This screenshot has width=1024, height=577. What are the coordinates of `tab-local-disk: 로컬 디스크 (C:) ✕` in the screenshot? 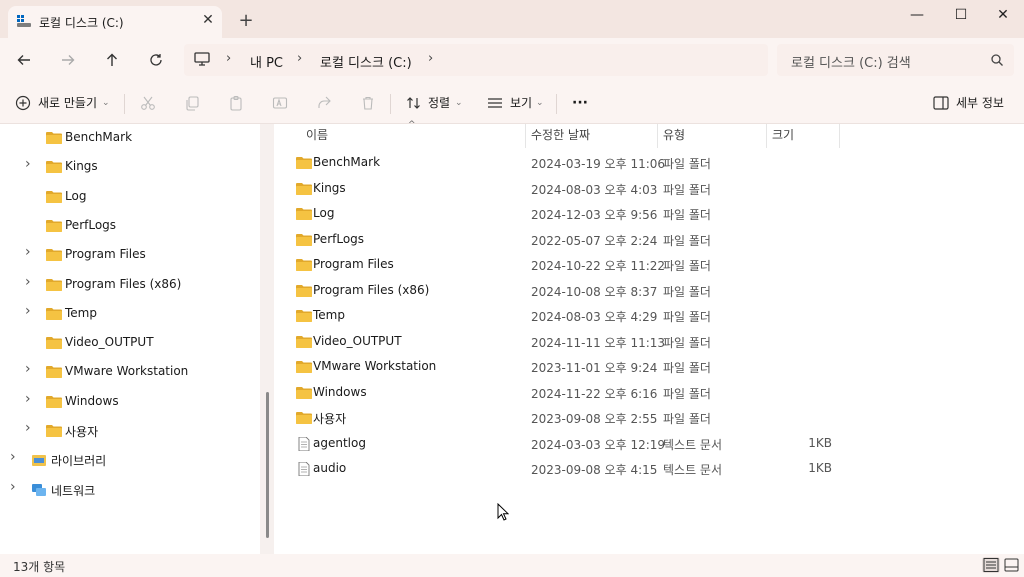 It's located at (115, 22).